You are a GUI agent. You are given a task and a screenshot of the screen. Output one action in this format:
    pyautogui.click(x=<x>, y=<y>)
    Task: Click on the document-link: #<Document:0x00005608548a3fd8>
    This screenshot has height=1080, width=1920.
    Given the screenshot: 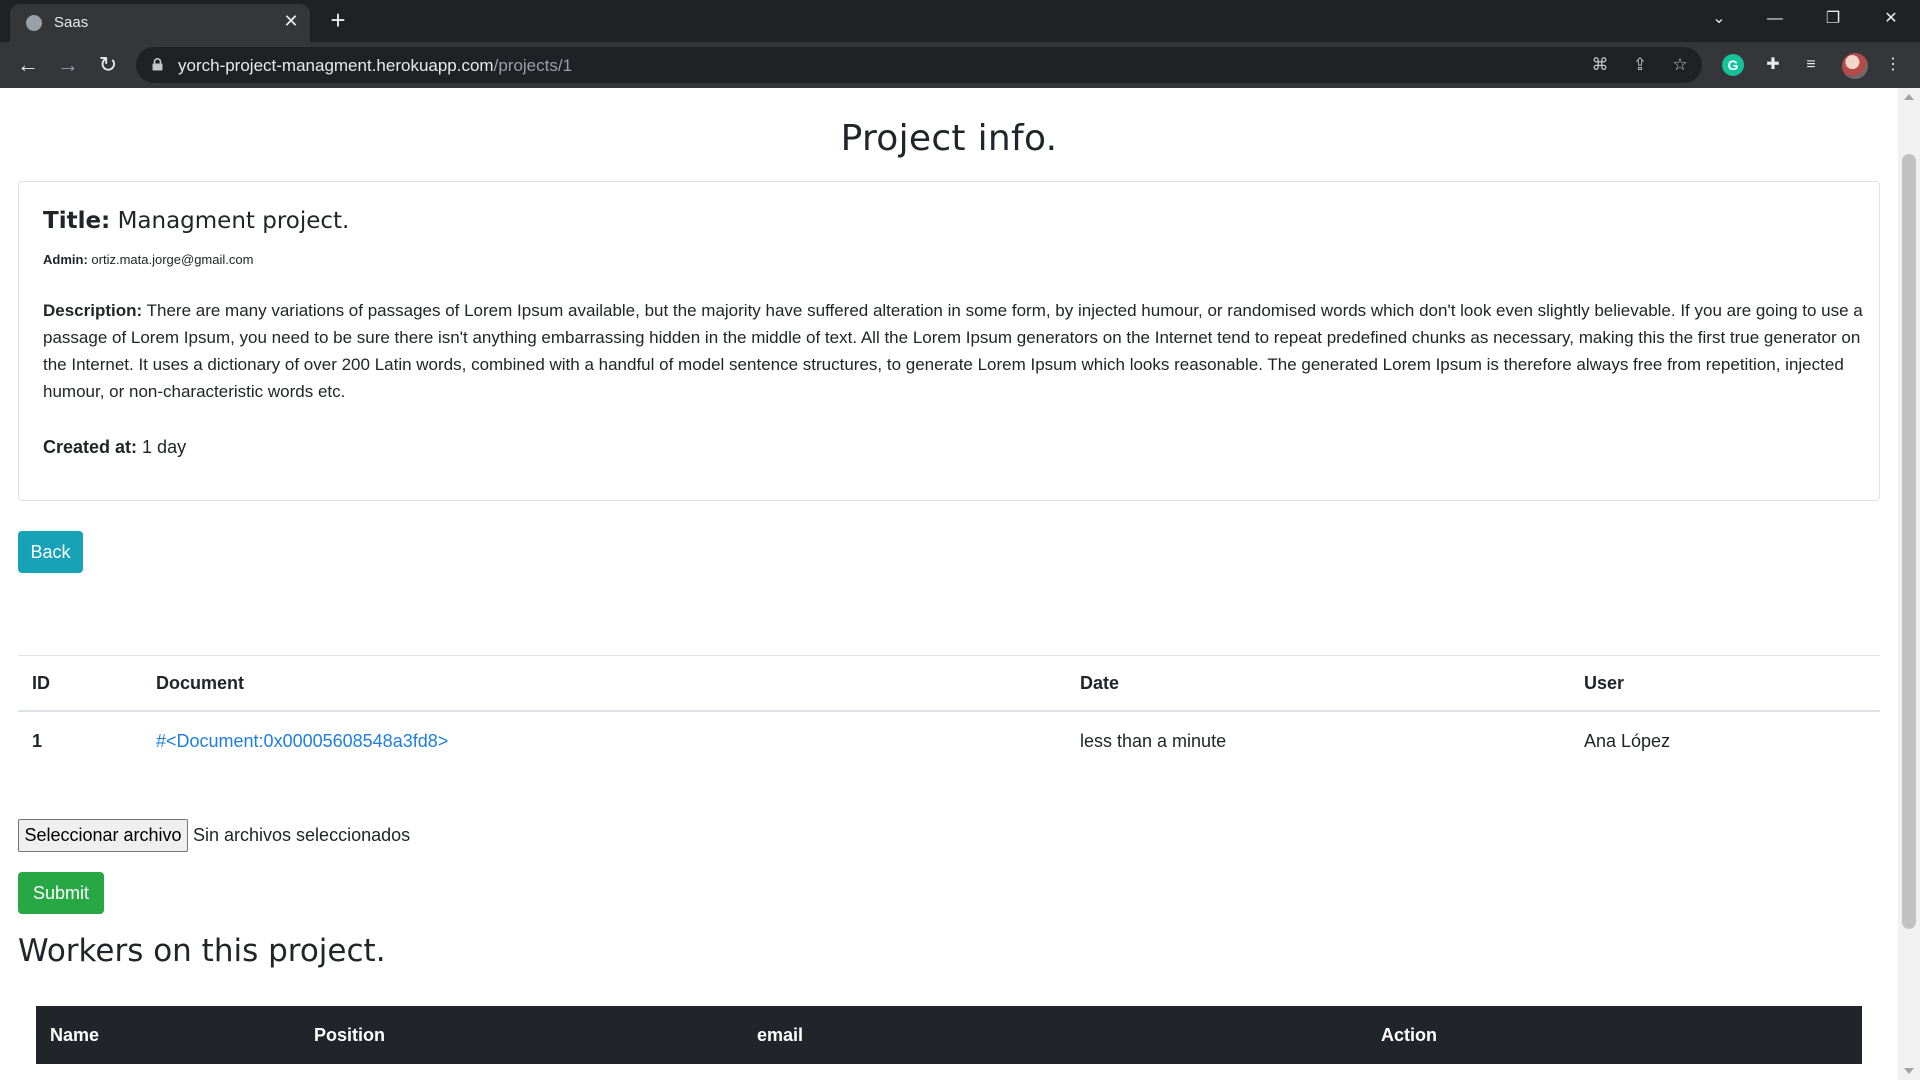 What is the action you would take?
    pyautogui.click(x=302, y=741)
    